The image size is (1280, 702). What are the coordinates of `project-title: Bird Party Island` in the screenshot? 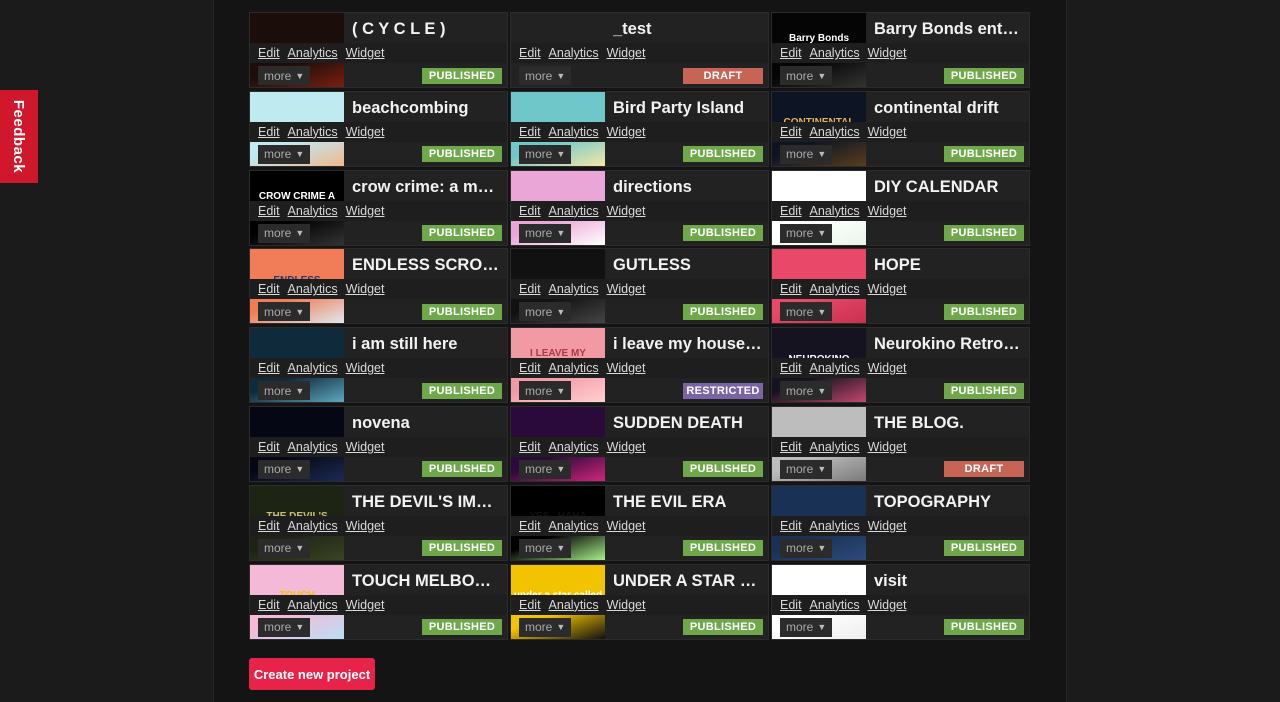 It's located at (679, 107).